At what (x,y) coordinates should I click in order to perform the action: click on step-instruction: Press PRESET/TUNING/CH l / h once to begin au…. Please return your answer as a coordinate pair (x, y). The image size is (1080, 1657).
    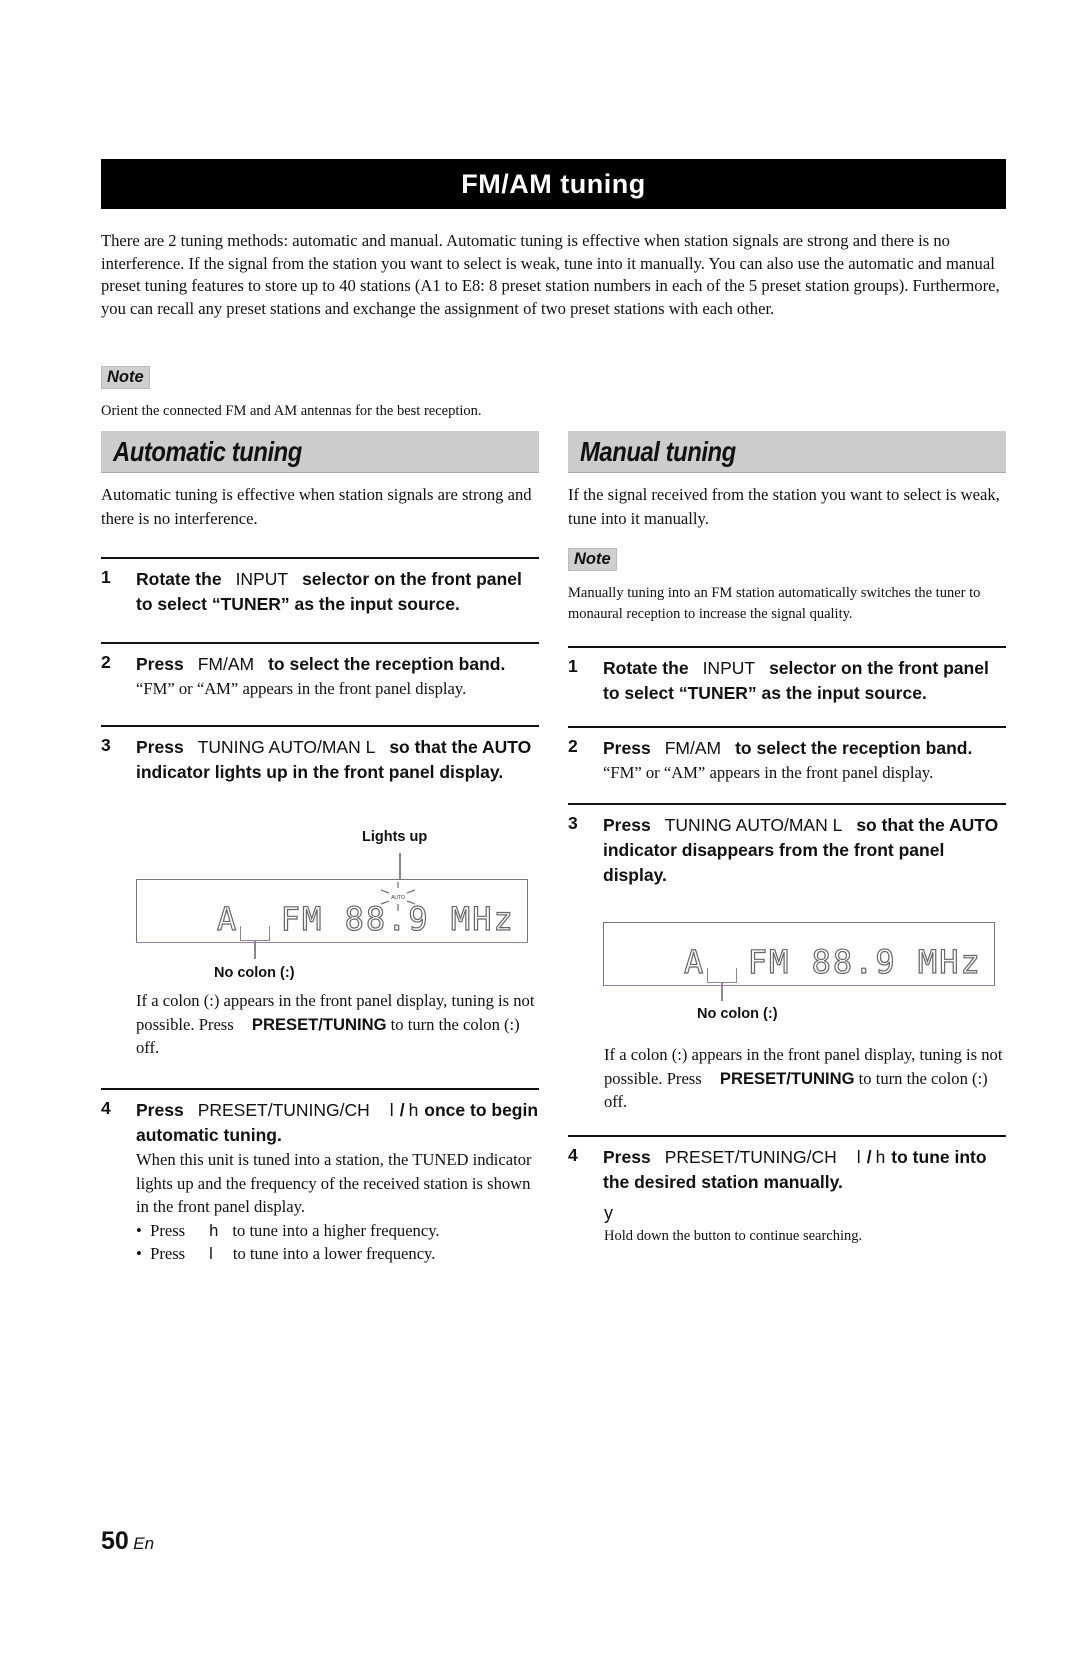
    Looking at the image, I should click on (337, 1182).